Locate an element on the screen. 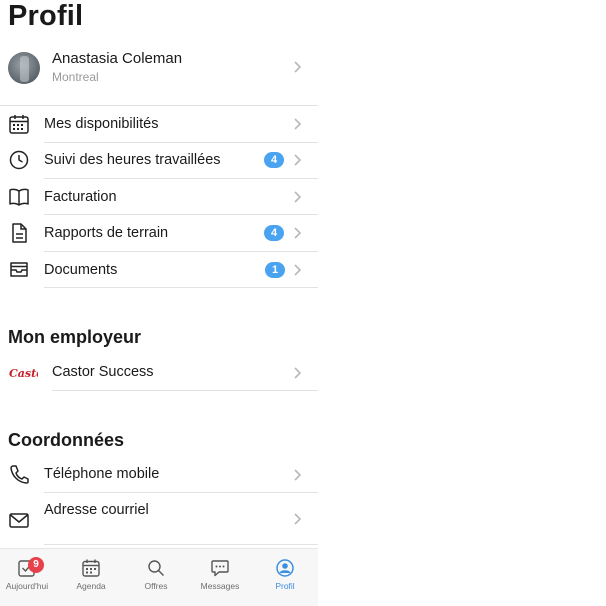  tab-aujourdhui: 9 Aujourd'hui is located at coordinates (29, 577).